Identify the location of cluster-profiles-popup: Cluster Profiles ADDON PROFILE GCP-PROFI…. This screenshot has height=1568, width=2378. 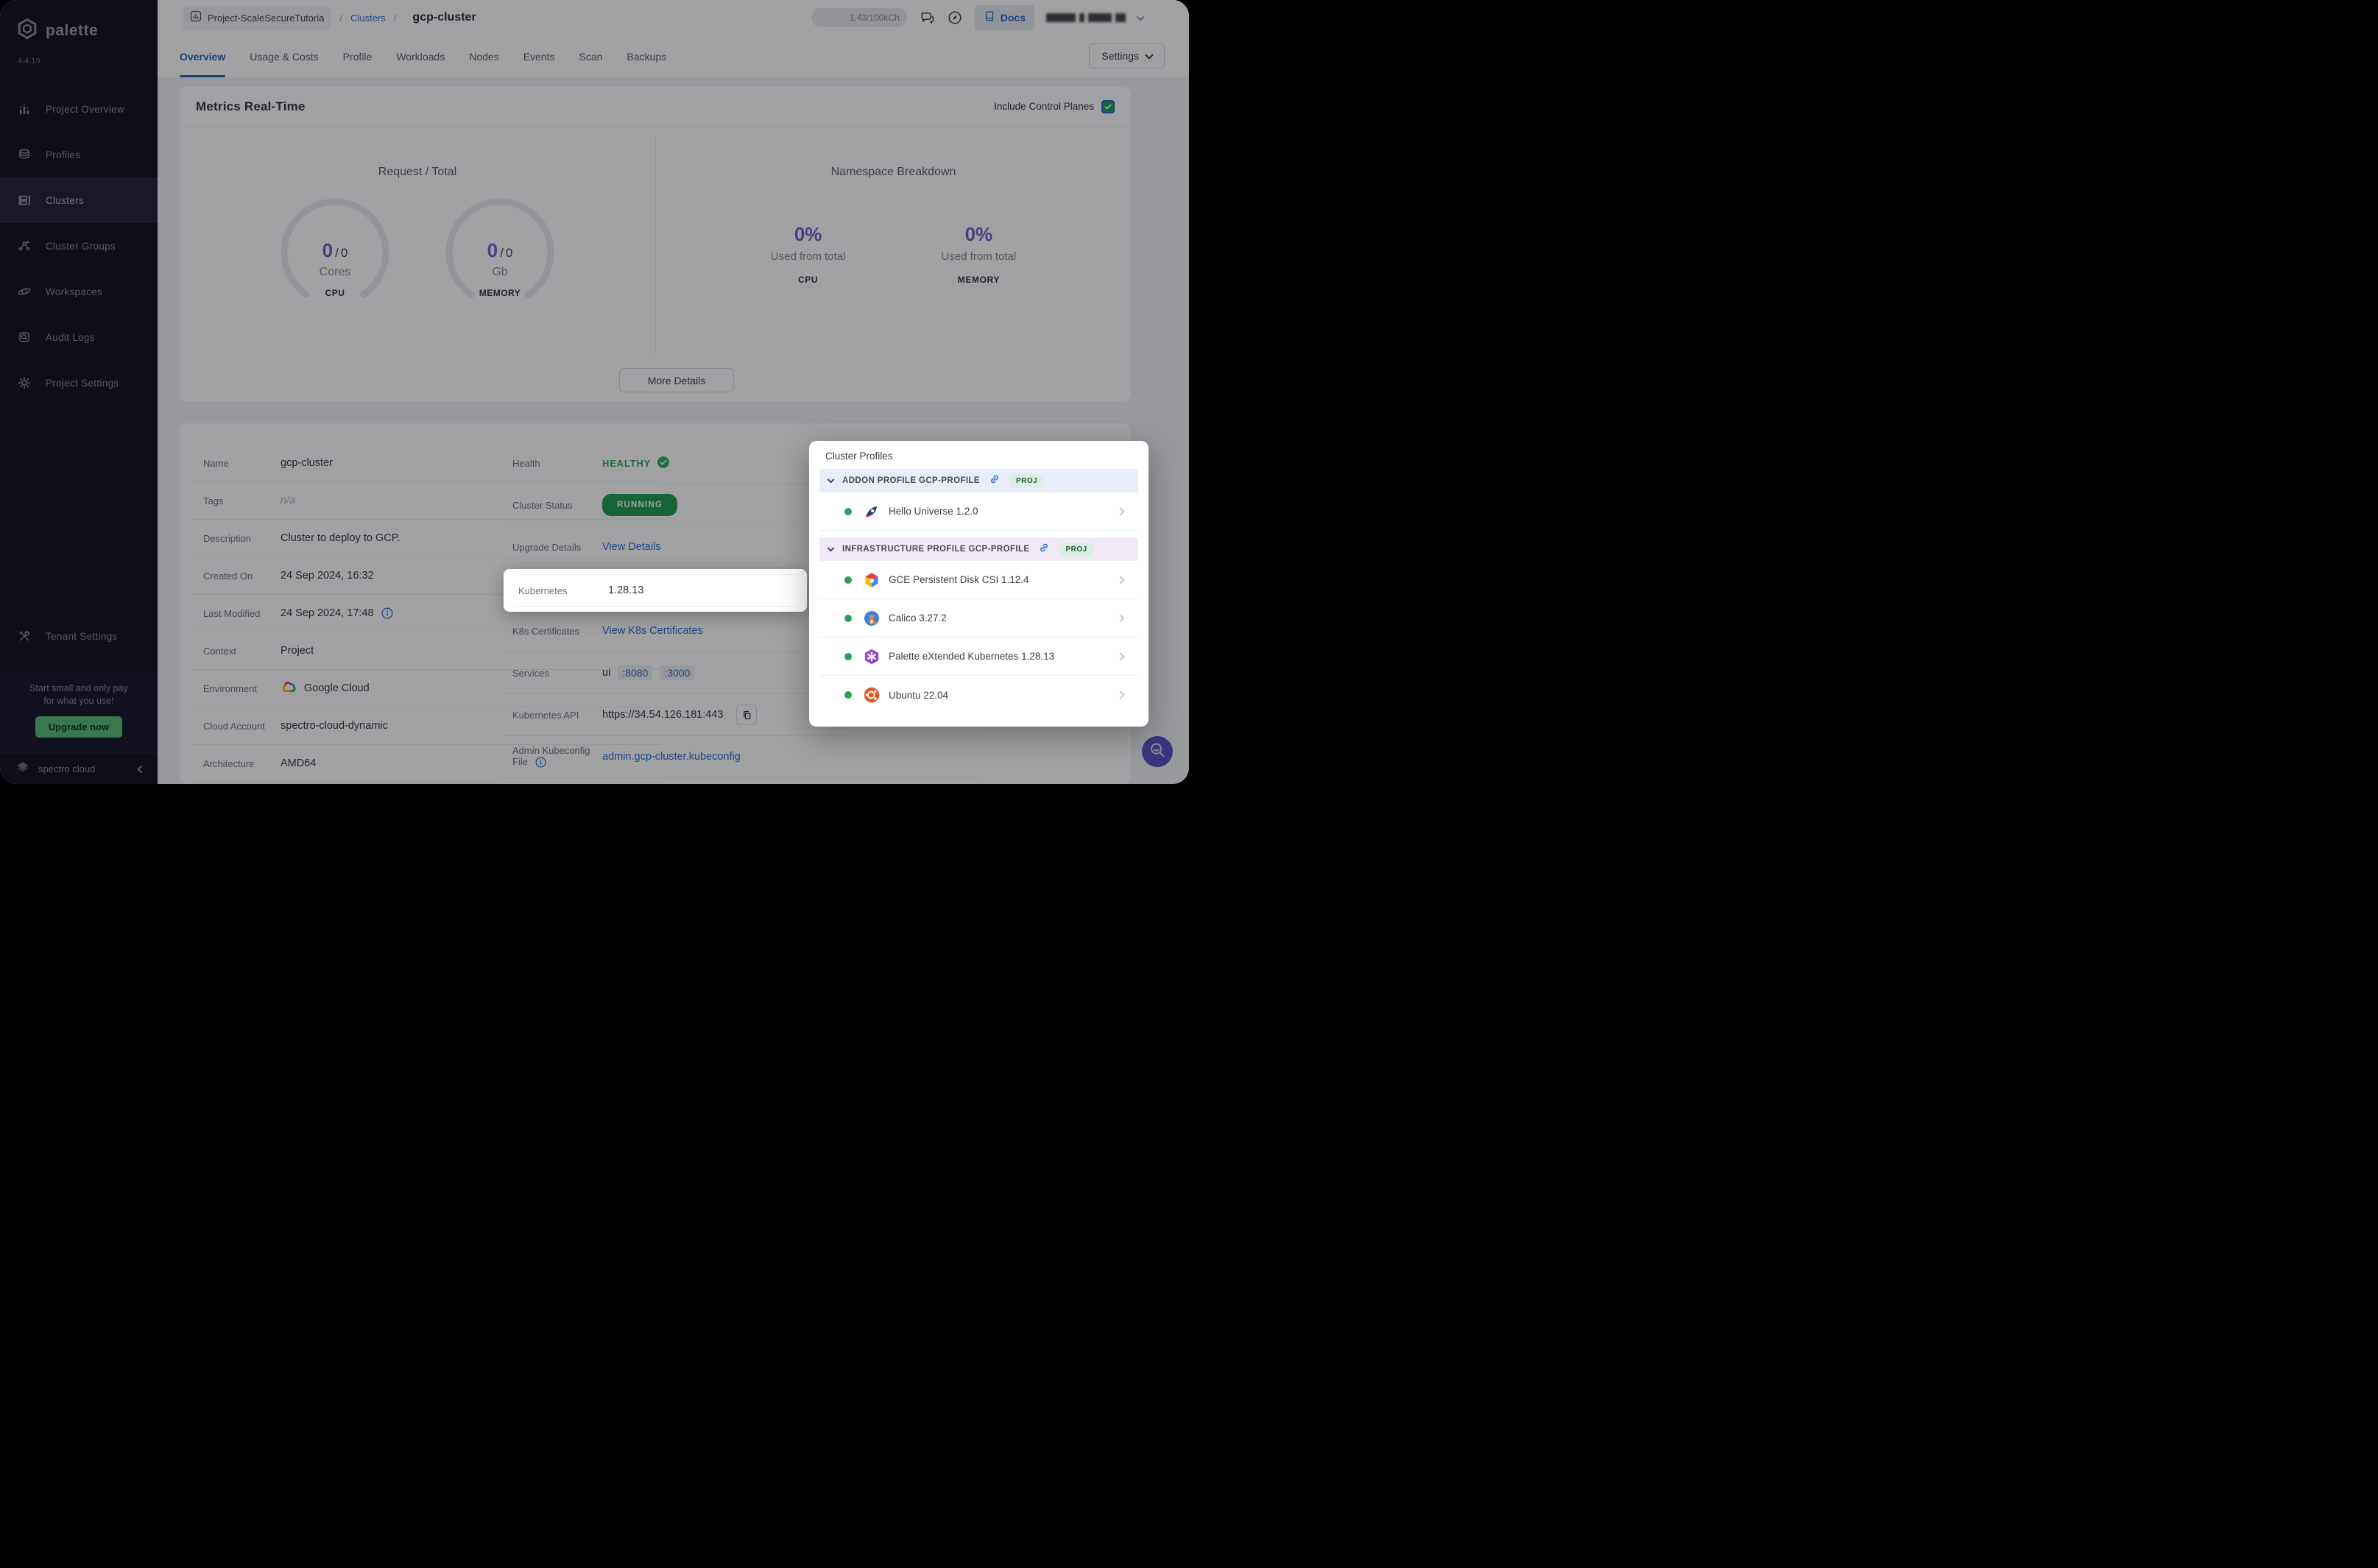
(979, 584).